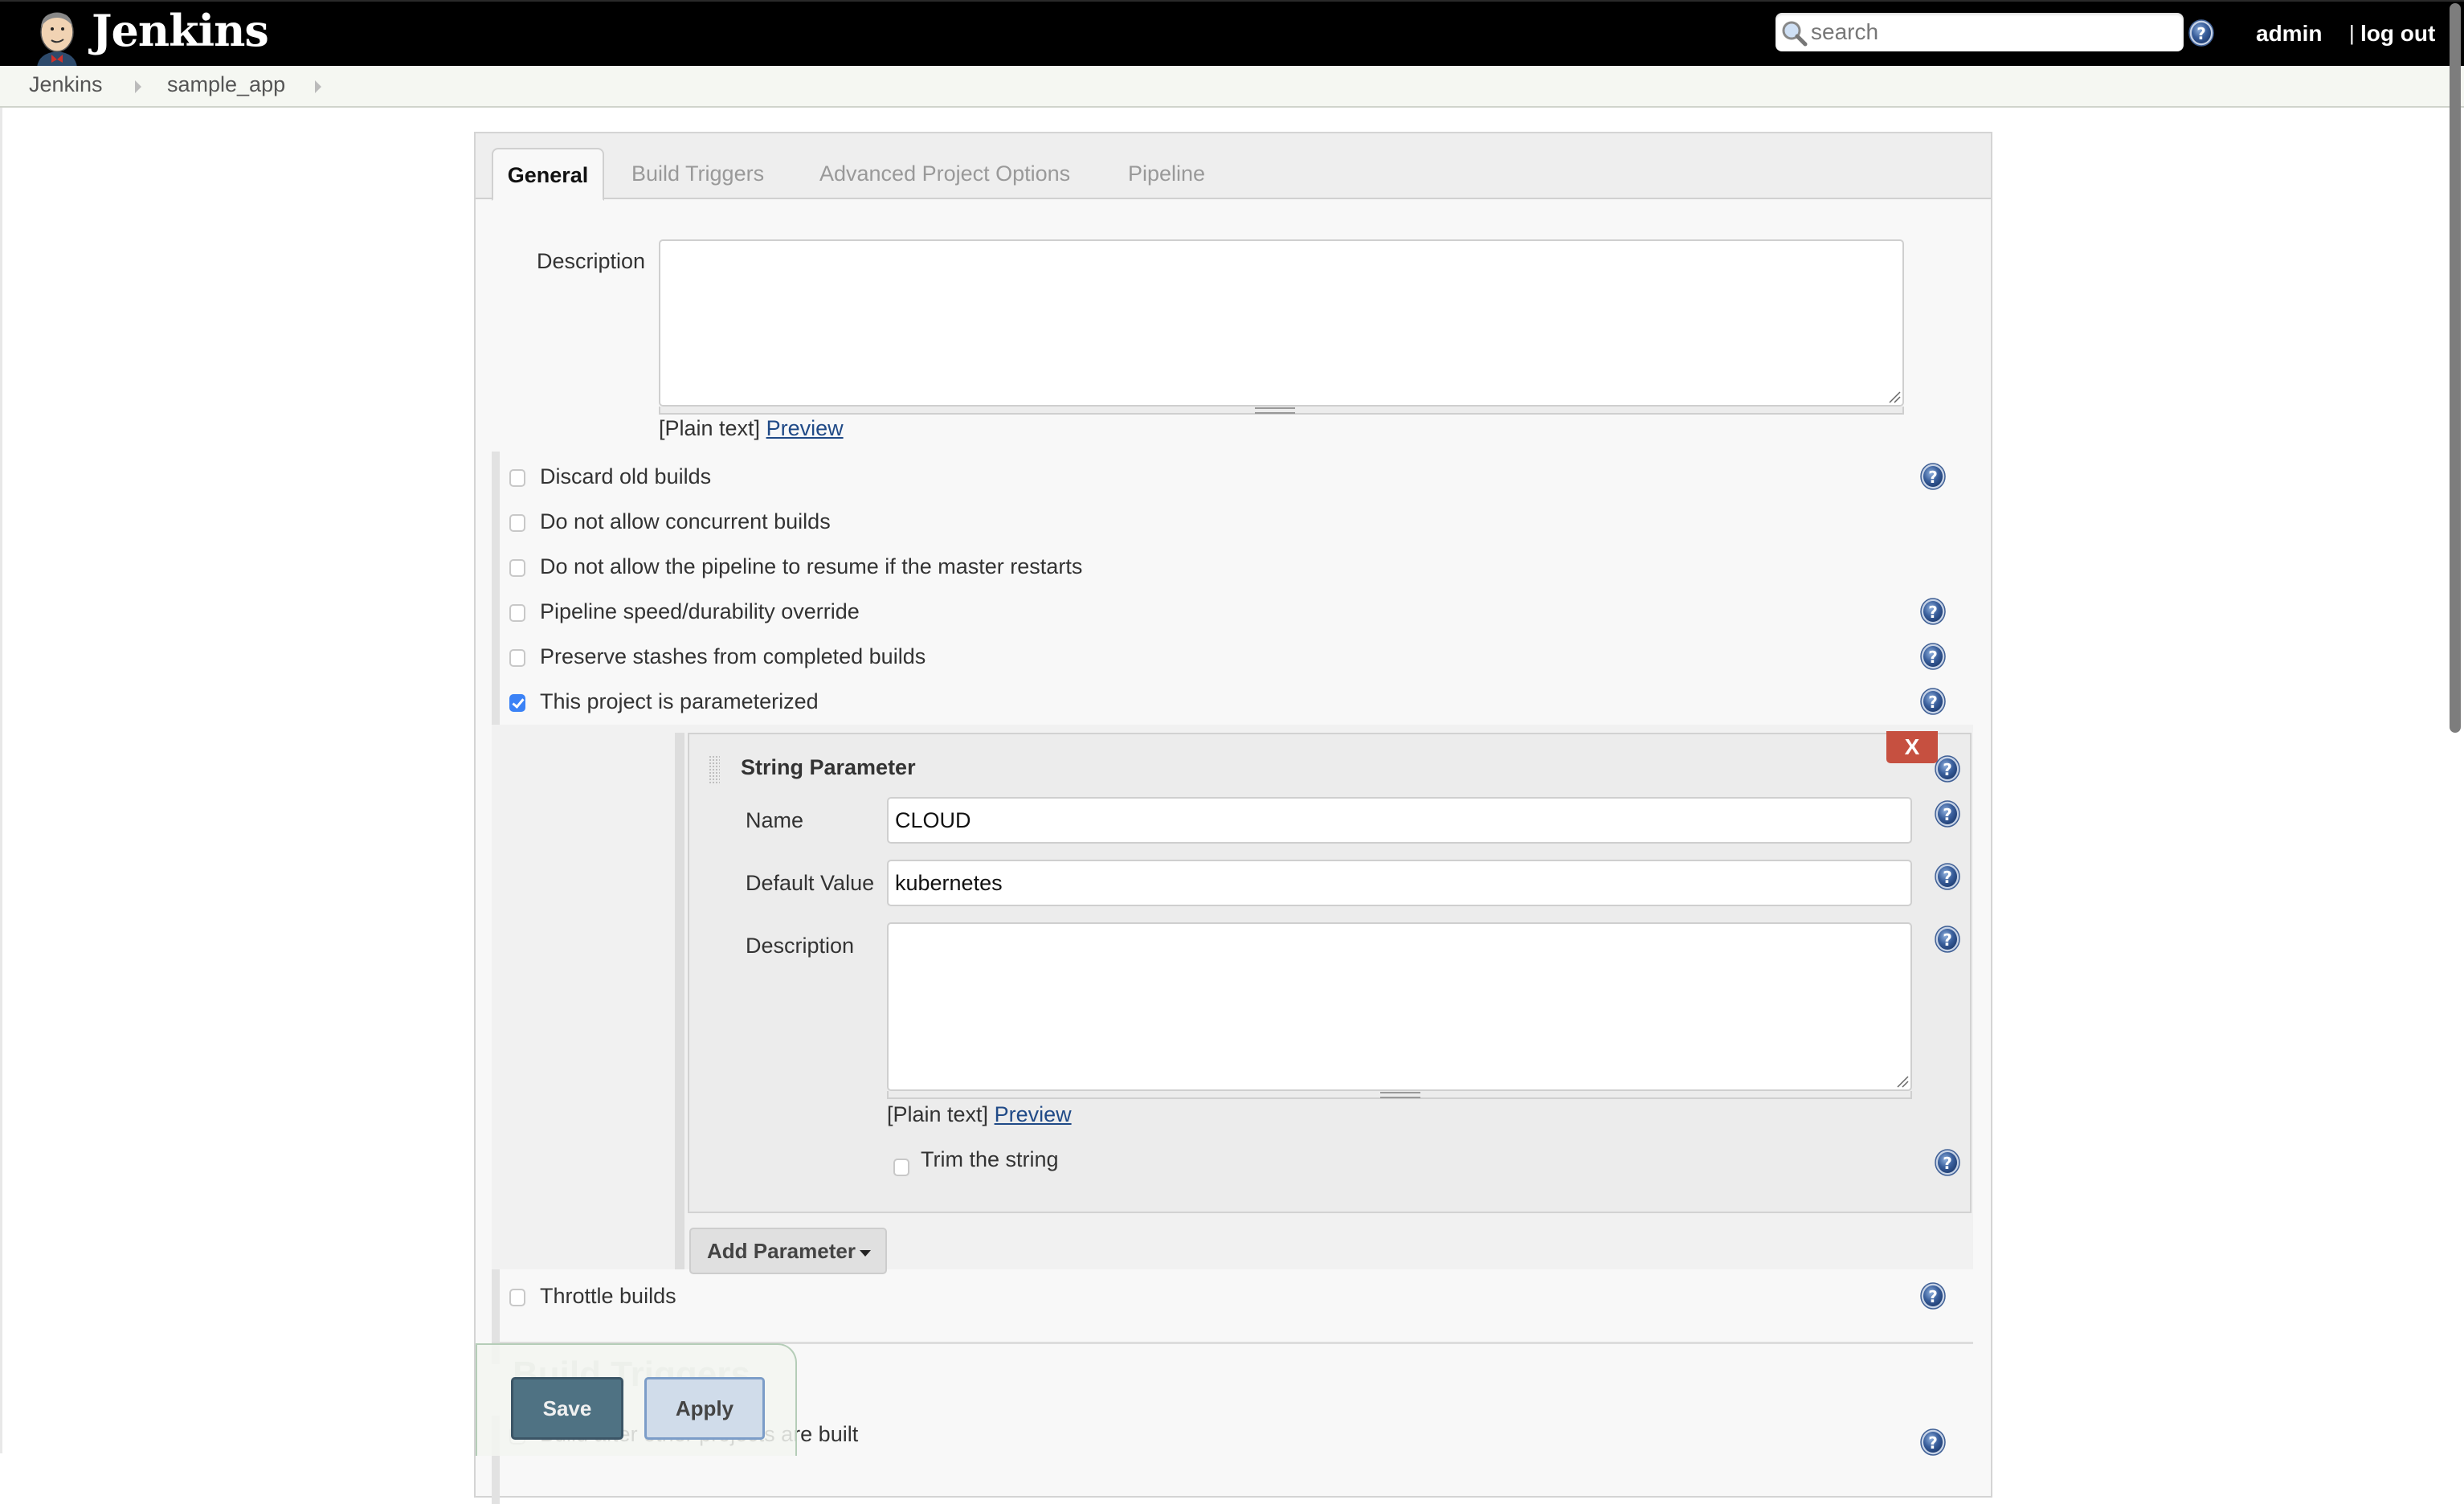 The height and width of the screenshot is (1504, 2464). What do you see at coordinates (715, 770) in the screenshot?
I see `drag-grip-icon` at bounding box center [715, 770].